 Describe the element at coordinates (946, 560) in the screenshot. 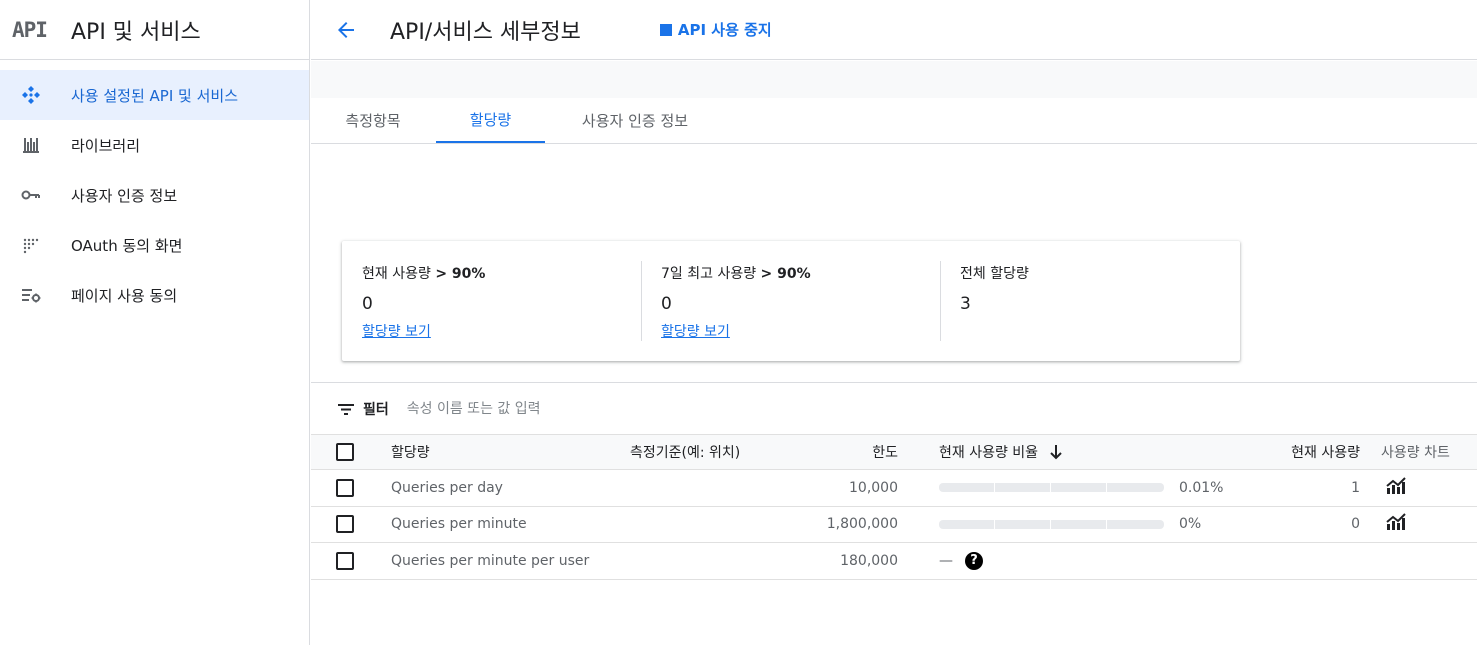

I see `usage-ratio-text: —` at that location.